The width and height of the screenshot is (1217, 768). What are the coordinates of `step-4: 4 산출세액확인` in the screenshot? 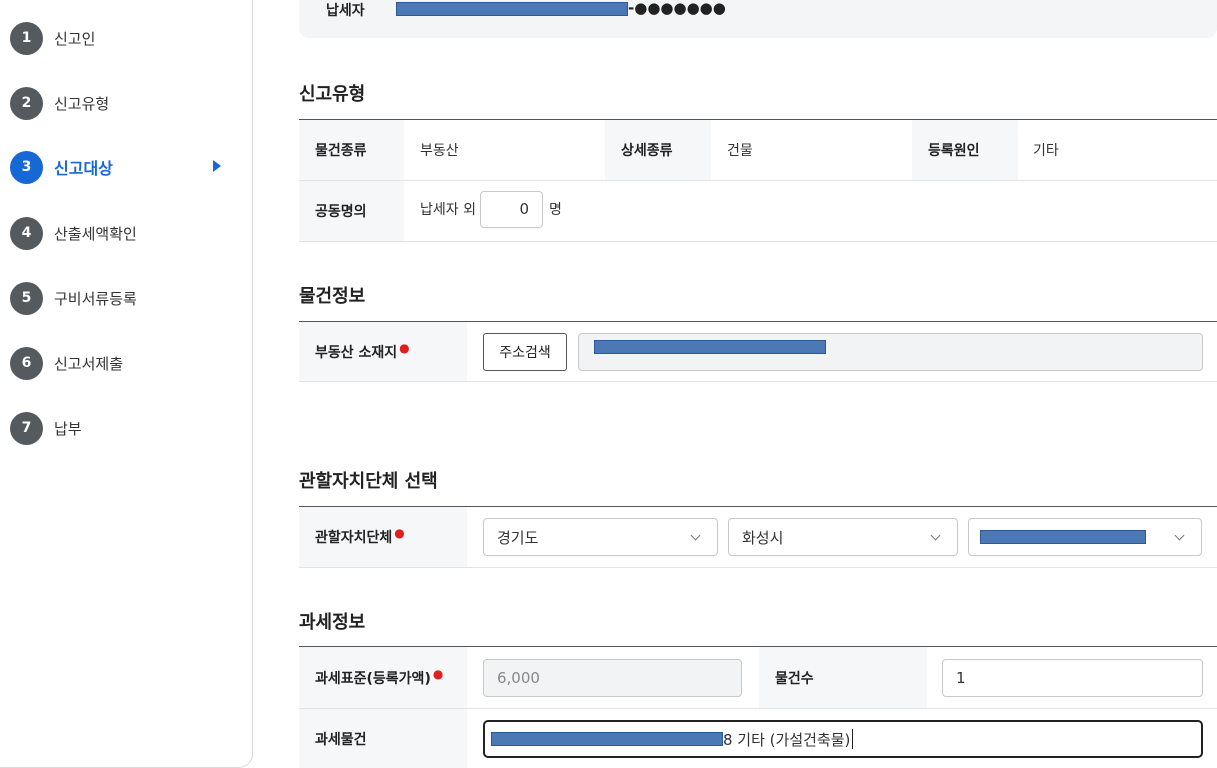 It's located at (125, 233).